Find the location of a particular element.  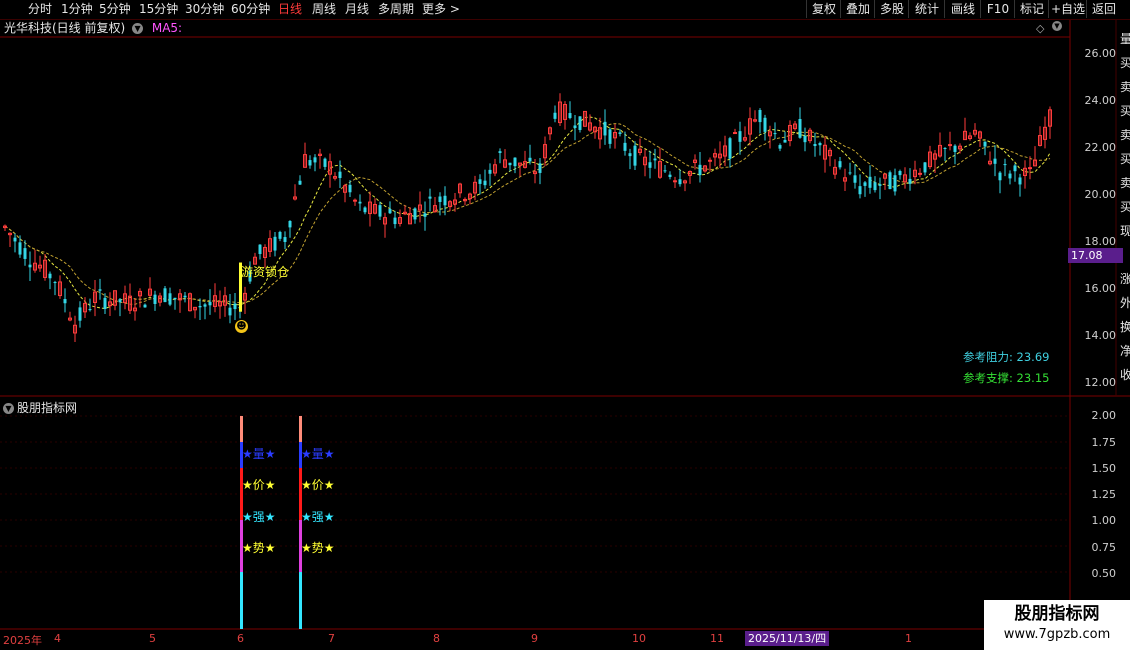

star-label-volume: ★量★ is located at coordinates (259, 454).